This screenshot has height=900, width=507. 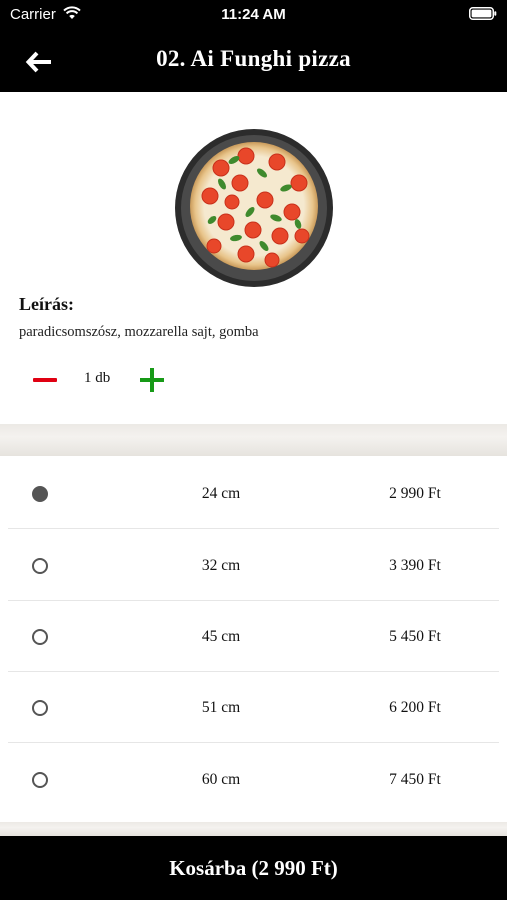 What do you see at coordinates (253, 779) in the screenshot?
I see `size-option-60cm: 60 cm 7 450 Ft` at bounding box center [253, 779].